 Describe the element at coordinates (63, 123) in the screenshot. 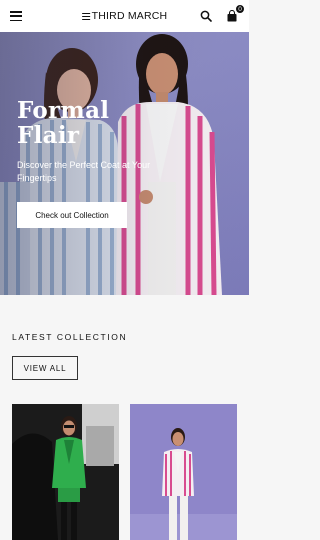

I see `hero-title: Formal Flair` at that location.